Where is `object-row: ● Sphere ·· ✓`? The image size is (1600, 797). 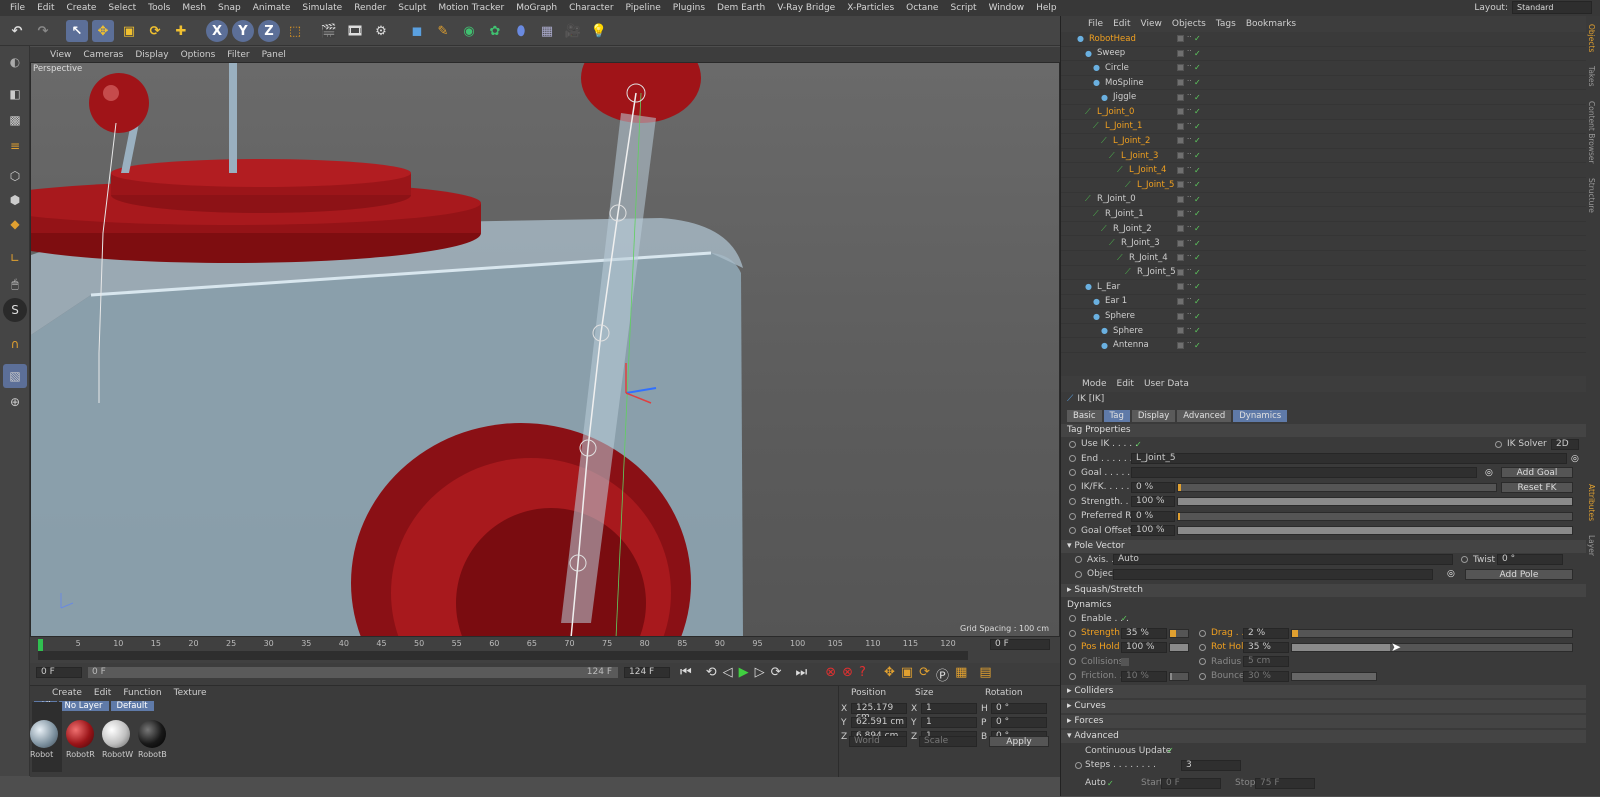
object-row: ● Sphere ·· ✓ is located at coordinates (1323, 331).